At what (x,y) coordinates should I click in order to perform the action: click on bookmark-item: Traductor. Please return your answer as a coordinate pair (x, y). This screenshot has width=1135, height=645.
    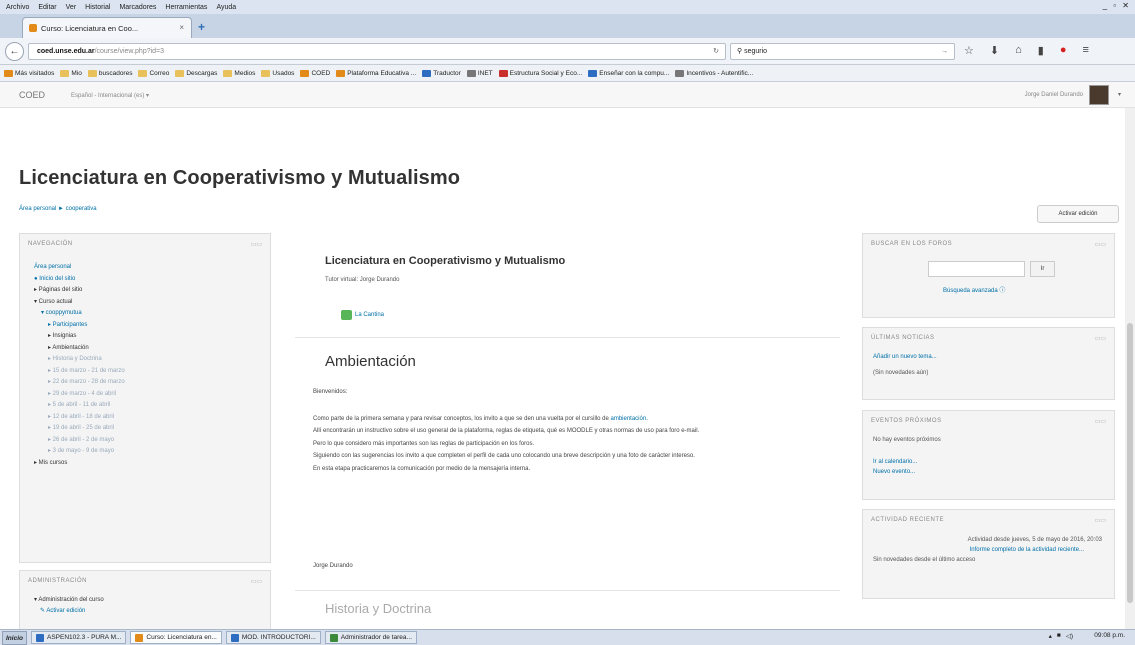
    Looking at the image, I should click on (441, 73).